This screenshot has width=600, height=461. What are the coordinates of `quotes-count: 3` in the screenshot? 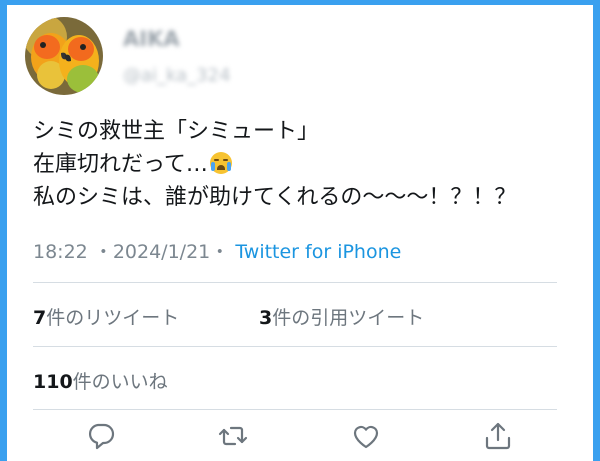 It's located at (266, 318).